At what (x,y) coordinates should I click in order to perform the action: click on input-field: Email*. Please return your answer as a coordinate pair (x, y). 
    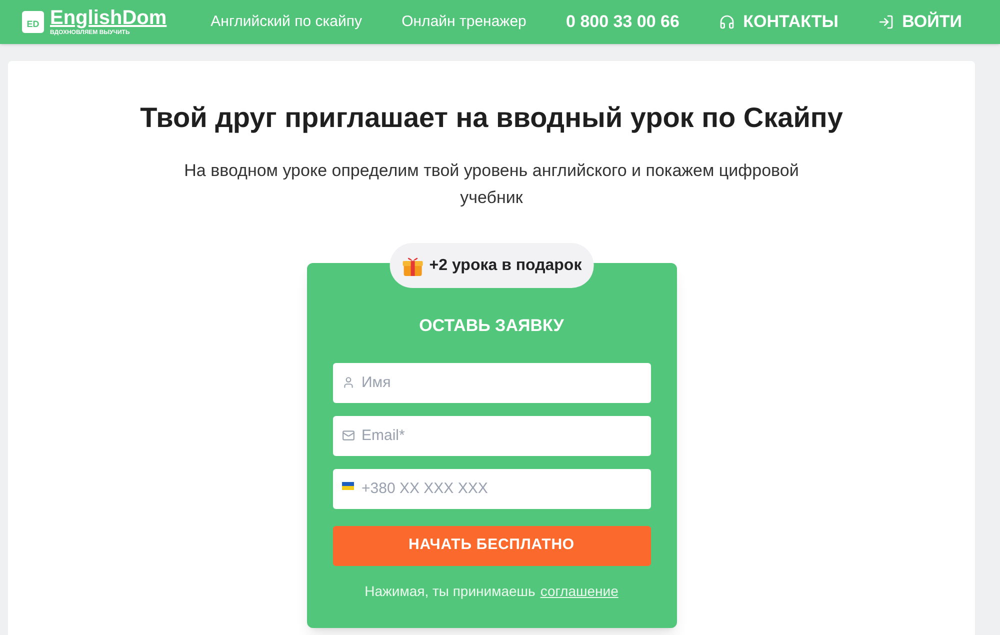
    Looking at the image, I should click on (491, 436).